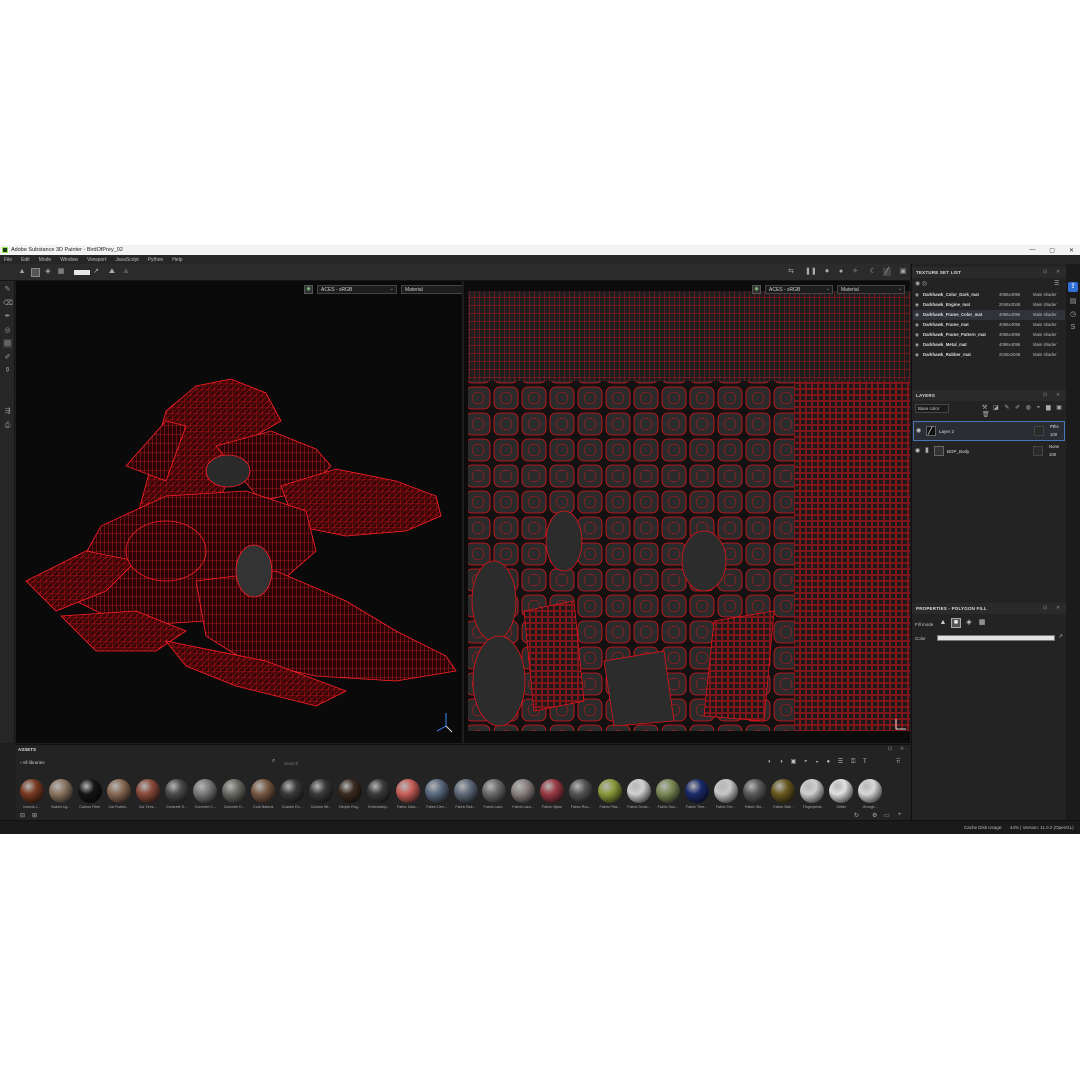  What do you see at coordinates (7, 425) in the screenshot?
I see `export-icon: ⎙` at bounding box center [7, 425].